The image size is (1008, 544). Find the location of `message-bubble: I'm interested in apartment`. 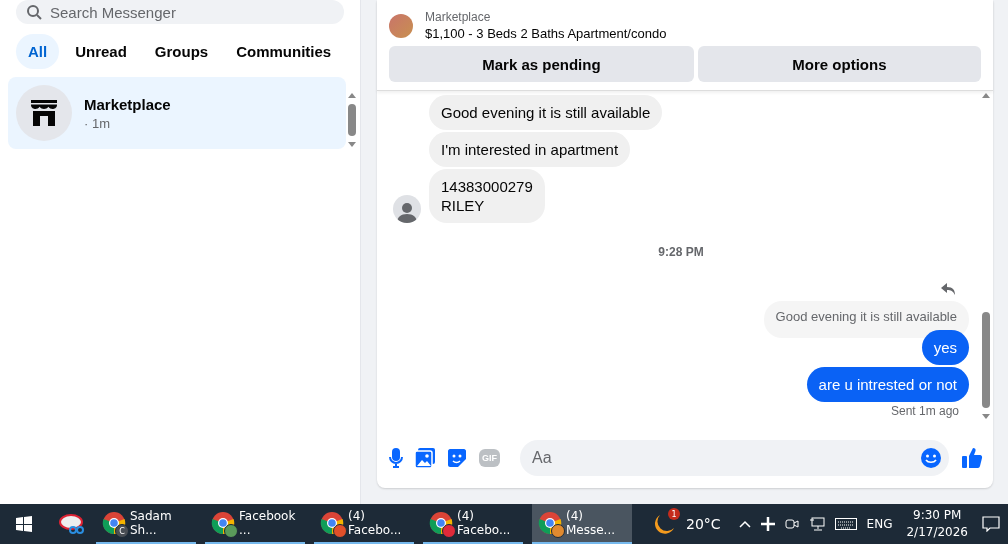

message-bubble: I'm interested in apartment is located at coordinates (530, 149).